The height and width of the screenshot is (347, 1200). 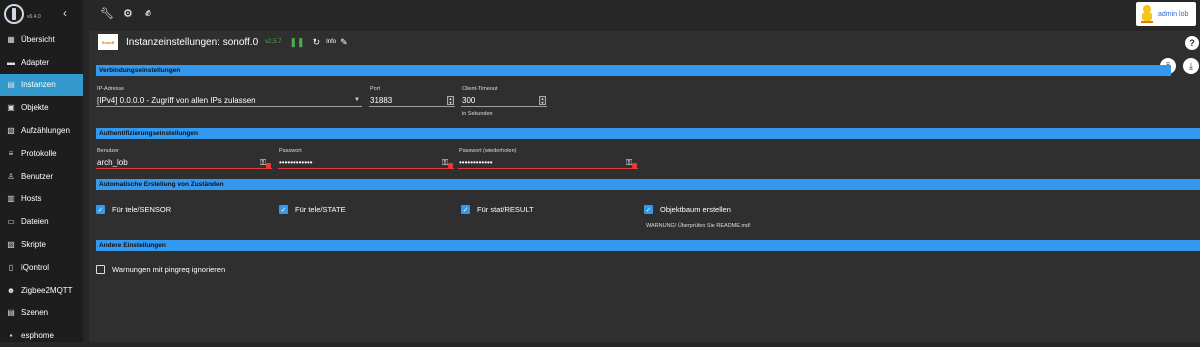 I want to click on zigbee-icon: ☻, so click(x=11, y=290).